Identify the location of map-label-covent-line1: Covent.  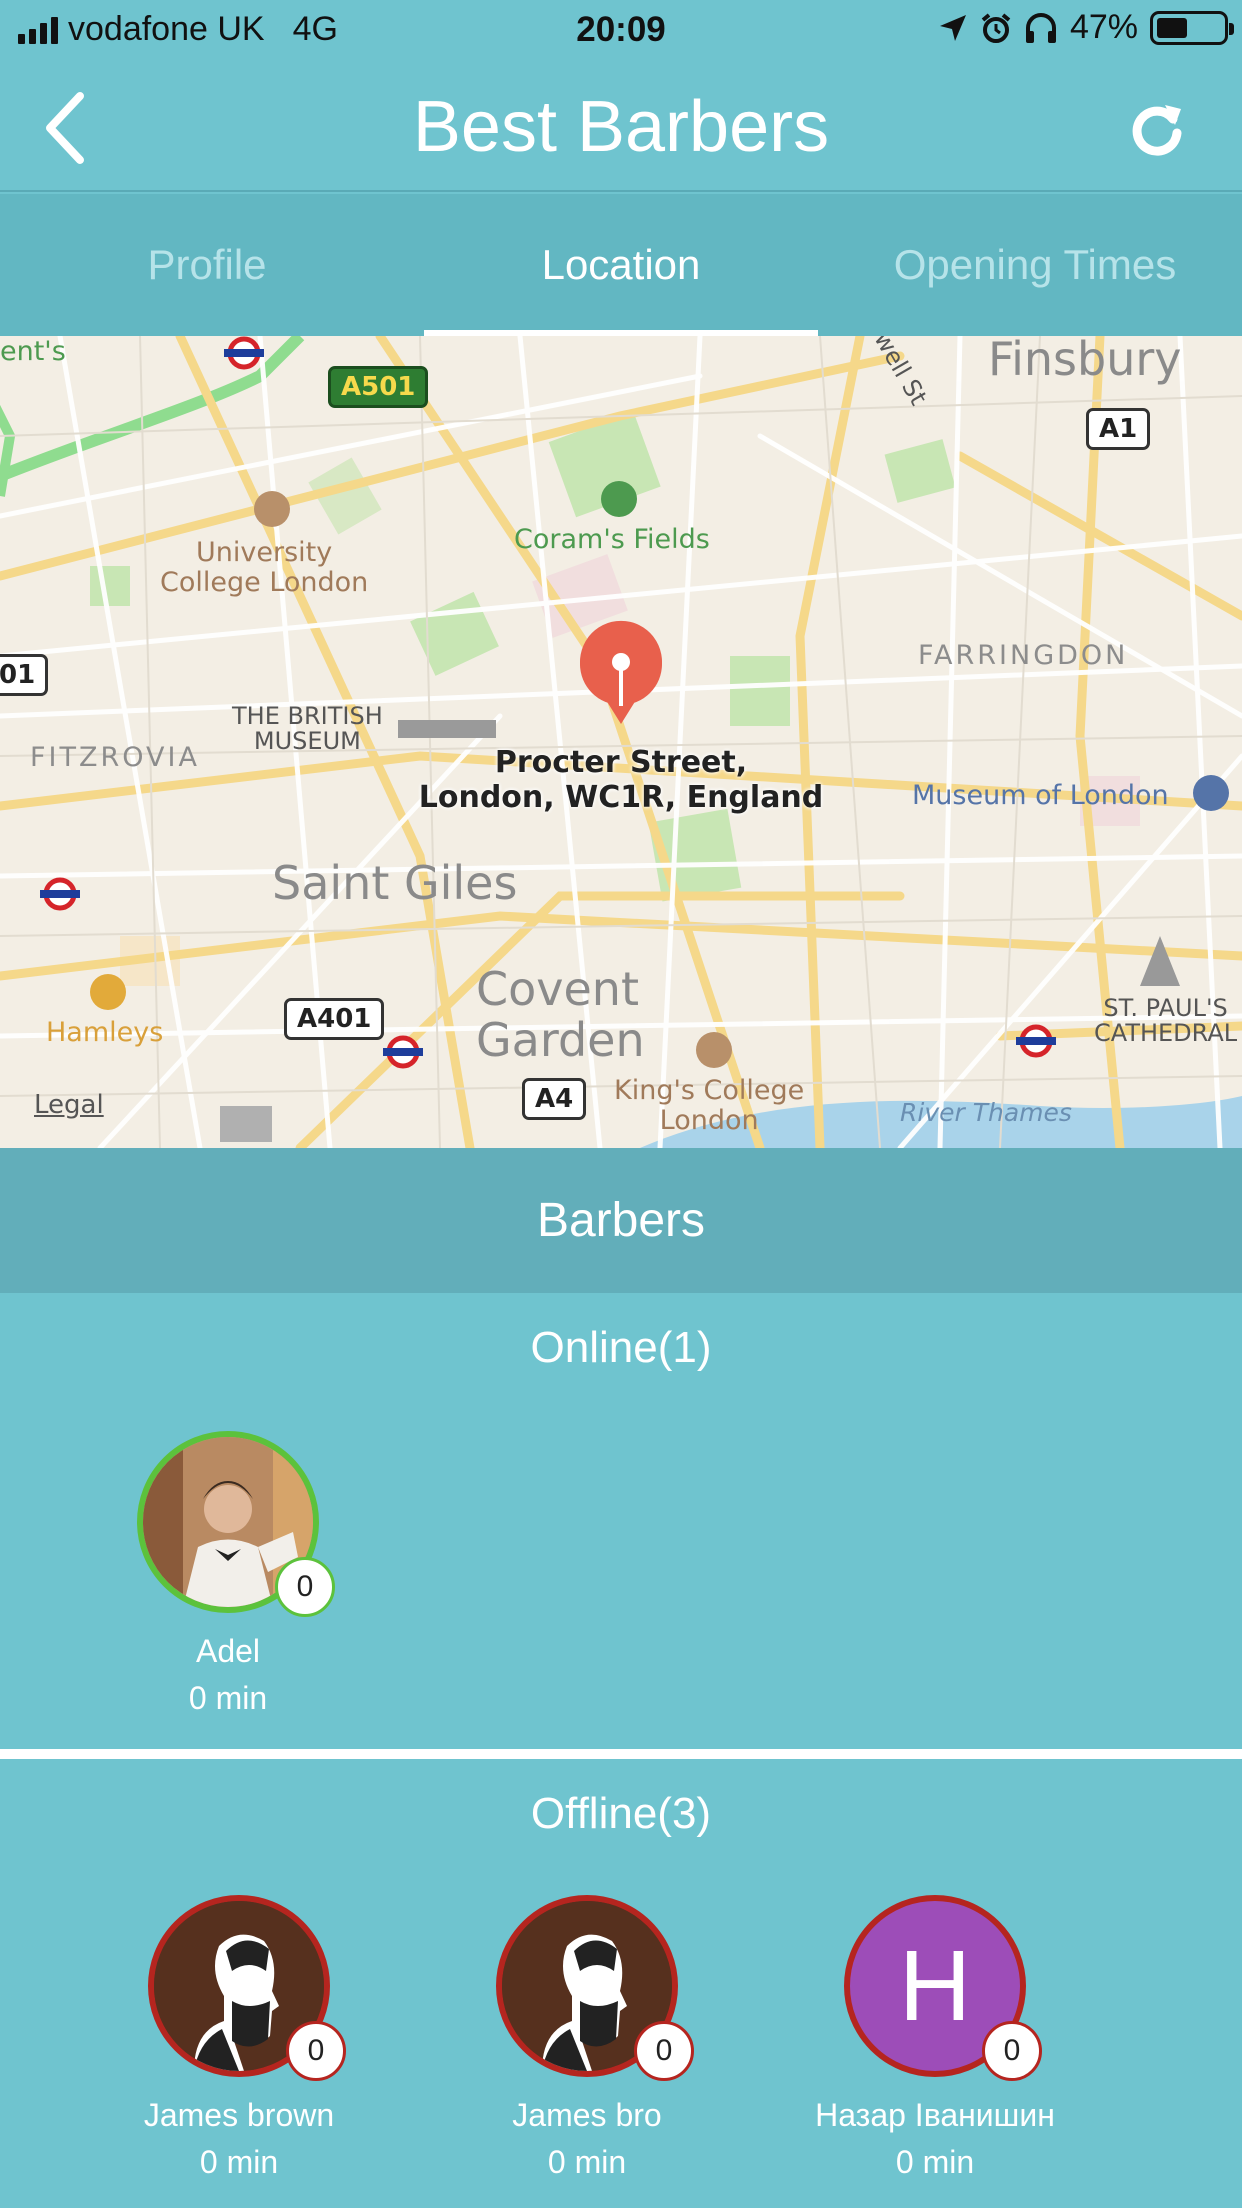
(557, 989).